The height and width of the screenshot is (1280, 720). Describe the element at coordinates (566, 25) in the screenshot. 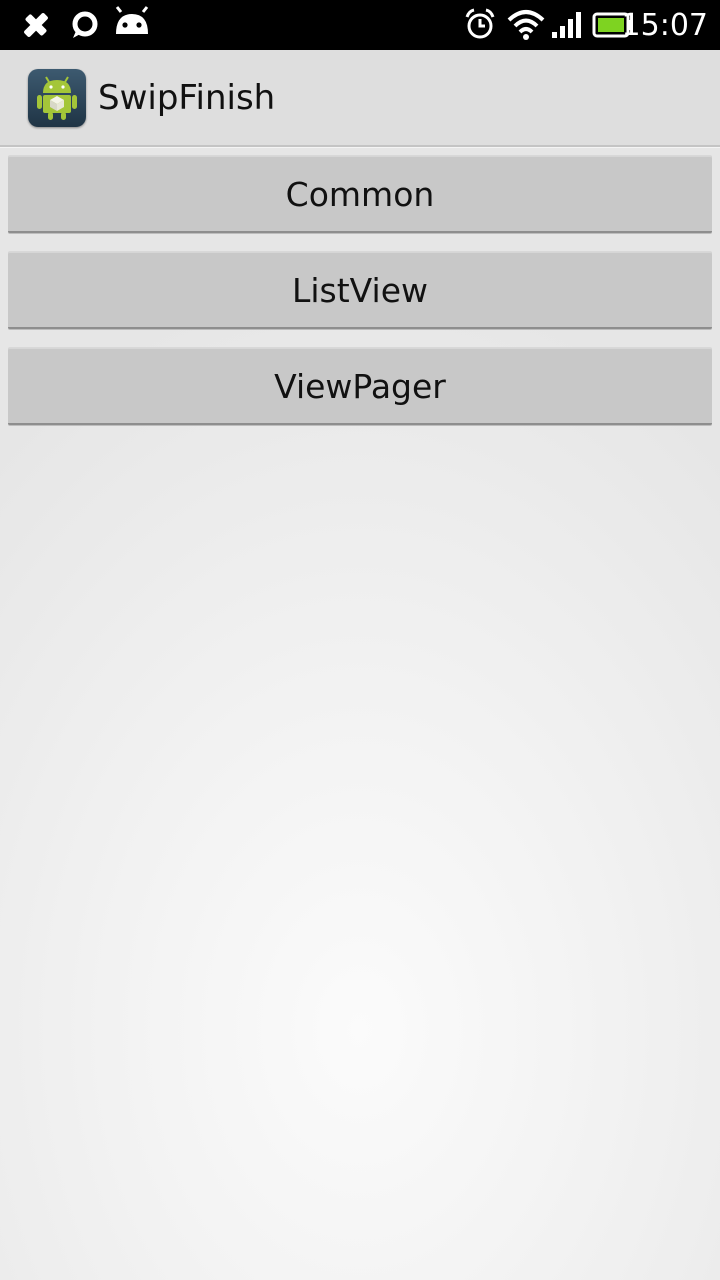

I see `signal-icon` at that location.